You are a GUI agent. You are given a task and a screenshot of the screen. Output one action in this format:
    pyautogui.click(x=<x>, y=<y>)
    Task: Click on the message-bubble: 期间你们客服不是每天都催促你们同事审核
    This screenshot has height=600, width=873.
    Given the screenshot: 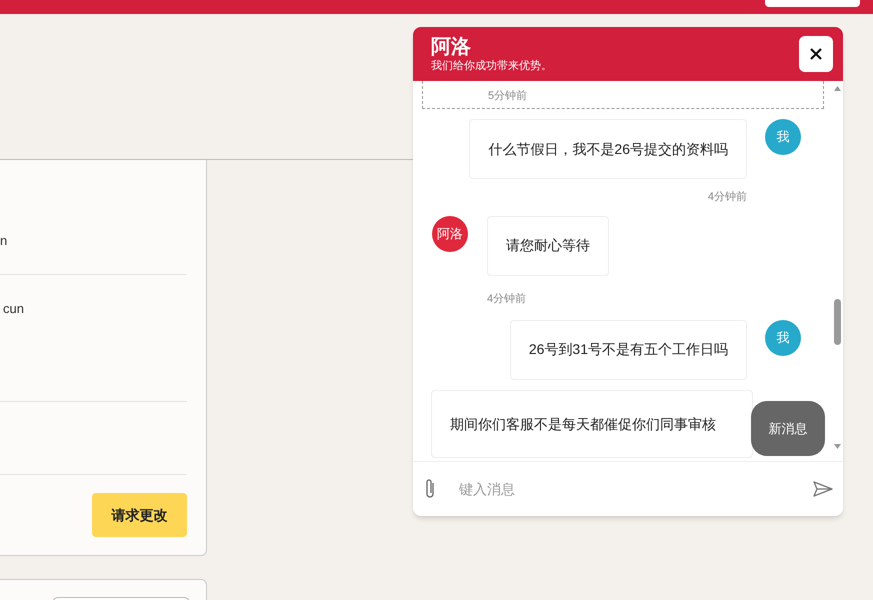 What is the action you would take?
    pyautogui.click(x=592, y=424)
    